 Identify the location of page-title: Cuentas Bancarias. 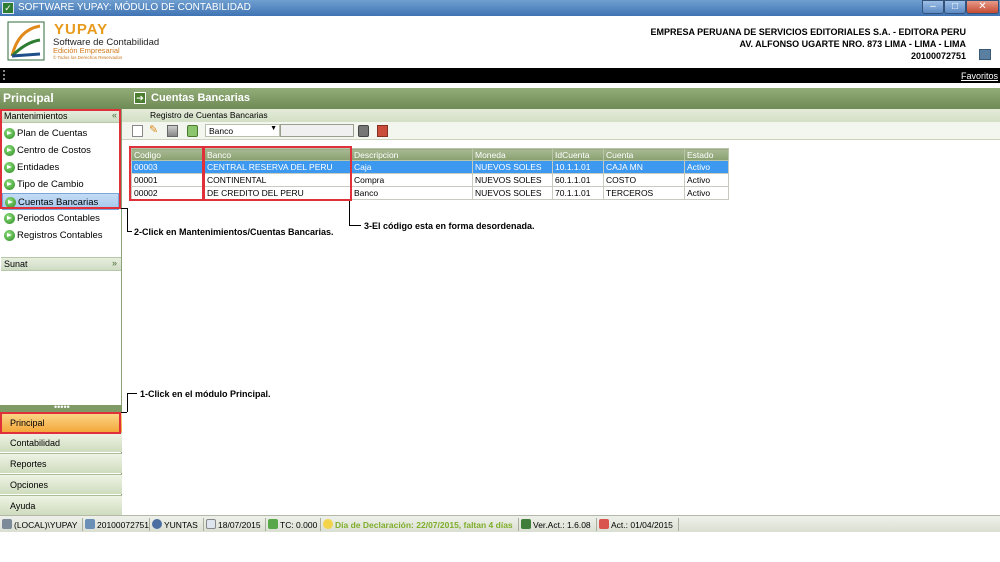
(201, 98).